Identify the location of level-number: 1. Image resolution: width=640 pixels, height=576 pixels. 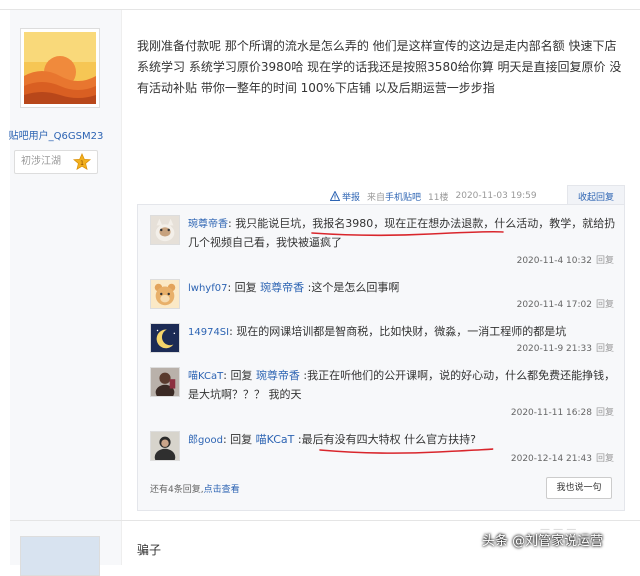
(82, 163).